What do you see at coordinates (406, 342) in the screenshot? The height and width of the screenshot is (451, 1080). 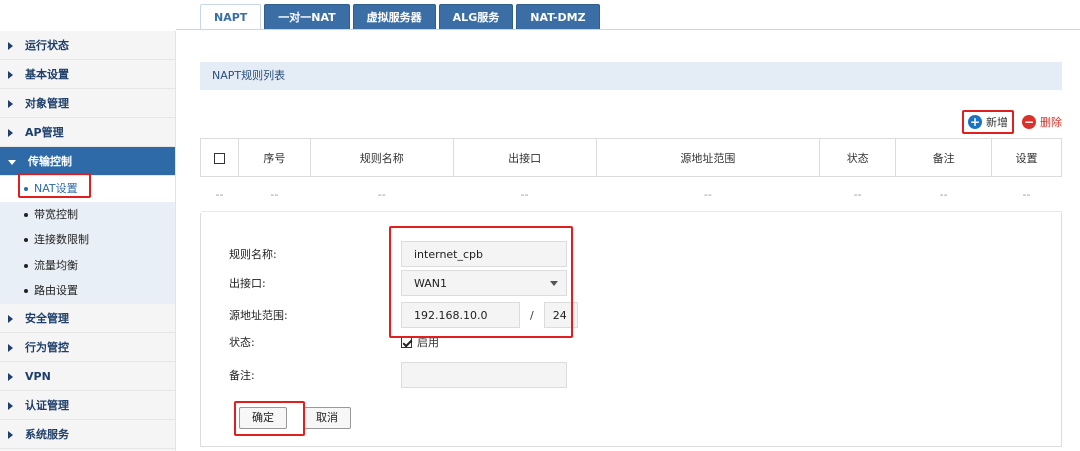 I see `enable-checkbox` at bounding box center [406, 342].